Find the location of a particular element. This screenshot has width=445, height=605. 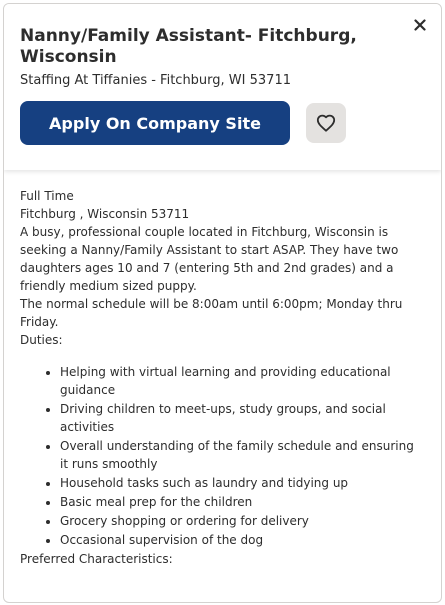

close-icon is located at coordinates (420, 25).